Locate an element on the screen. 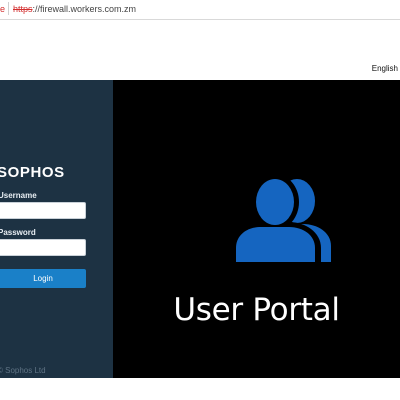 This screenshot has width=400, height=400. users-icon is located at coordinates (282, 222).